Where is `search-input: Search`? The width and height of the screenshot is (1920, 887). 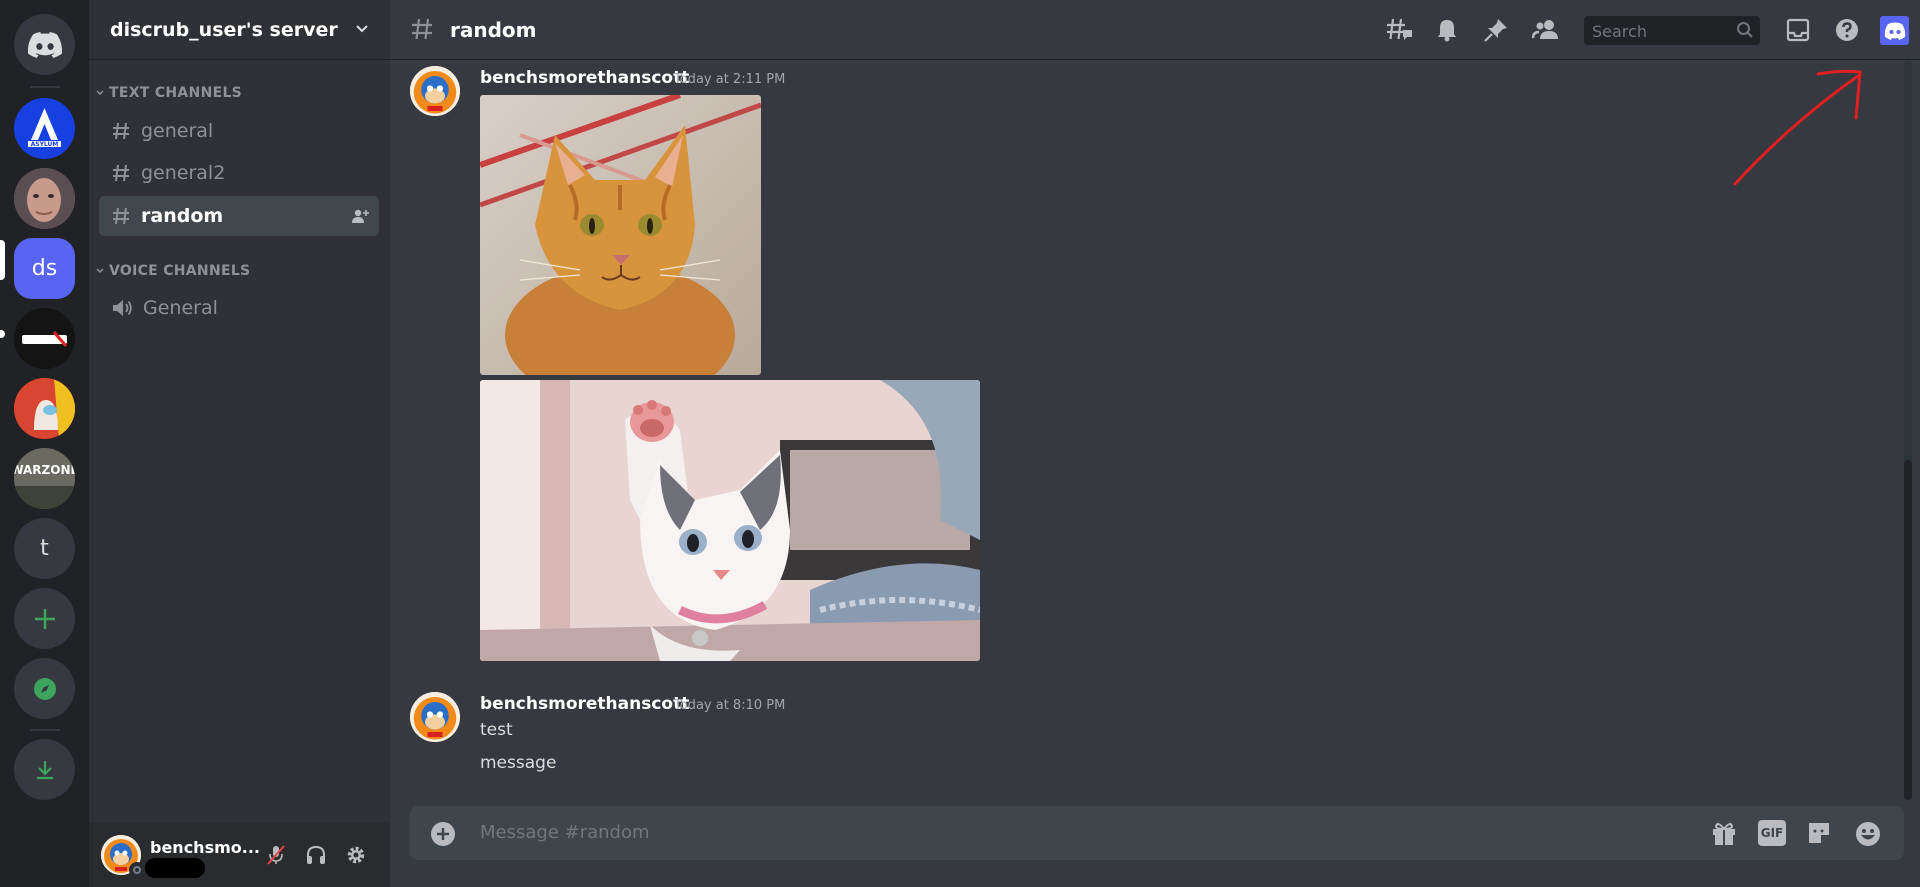
search-input: Search is located at coordinates (1672, 30).